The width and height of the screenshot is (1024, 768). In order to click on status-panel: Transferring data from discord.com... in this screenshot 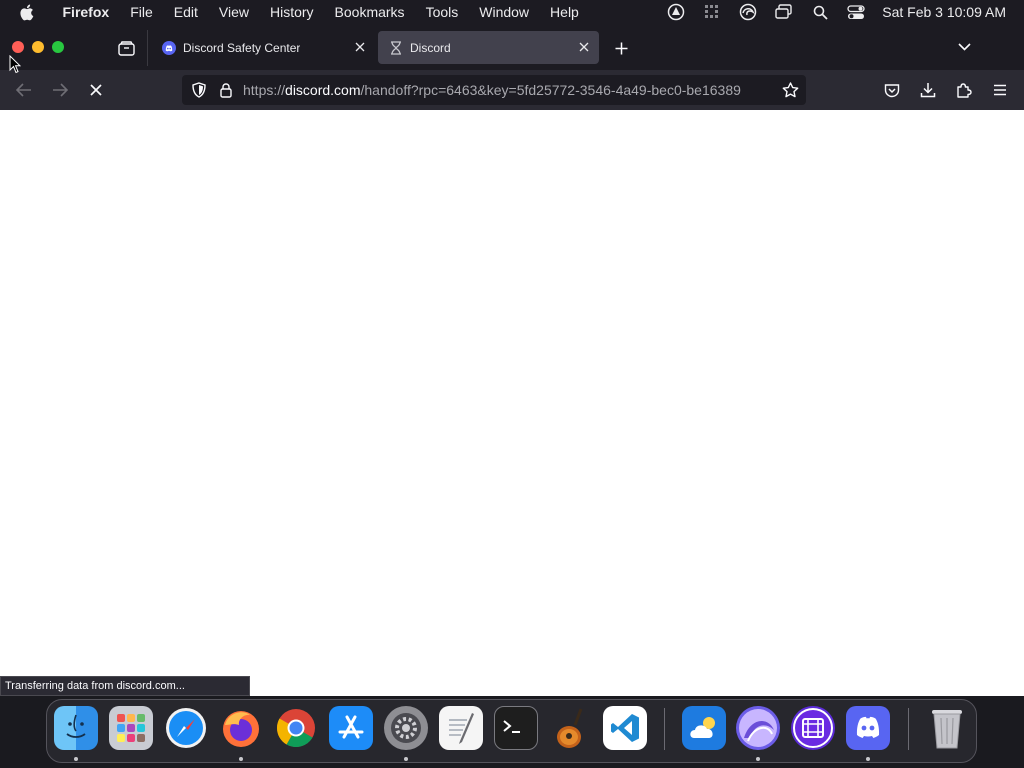, I will do `click(125, 686)`.